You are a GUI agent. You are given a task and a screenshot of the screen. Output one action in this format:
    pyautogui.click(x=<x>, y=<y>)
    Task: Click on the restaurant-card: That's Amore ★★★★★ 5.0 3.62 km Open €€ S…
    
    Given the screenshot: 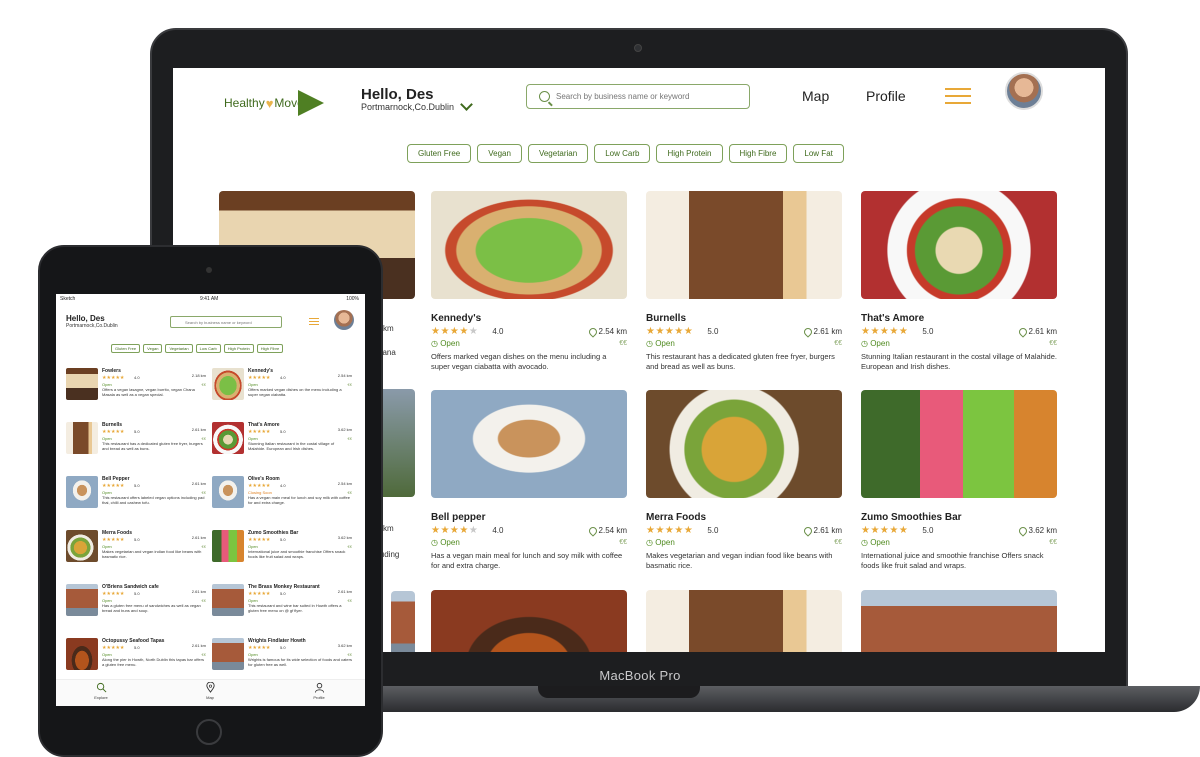 What is the action you would take?
    pyautogui.click(x=282, y=446)
    